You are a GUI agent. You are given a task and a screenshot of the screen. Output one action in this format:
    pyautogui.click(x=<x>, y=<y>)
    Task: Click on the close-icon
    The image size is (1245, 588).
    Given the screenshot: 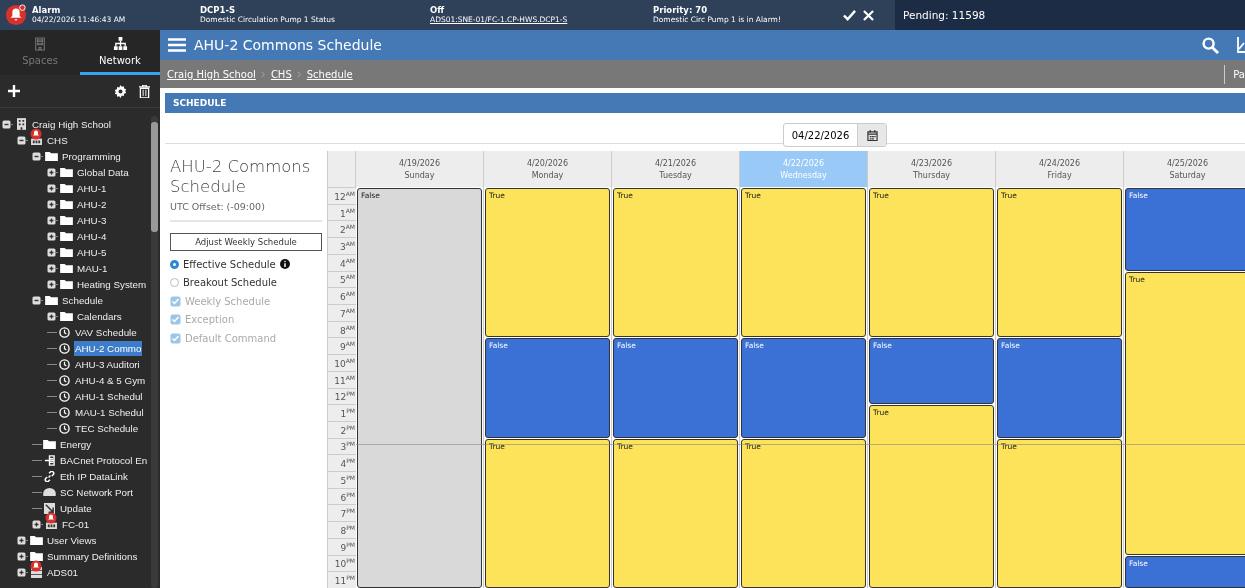 What is the action you would take?
    pyautogui.click(x=868, y=15)
    